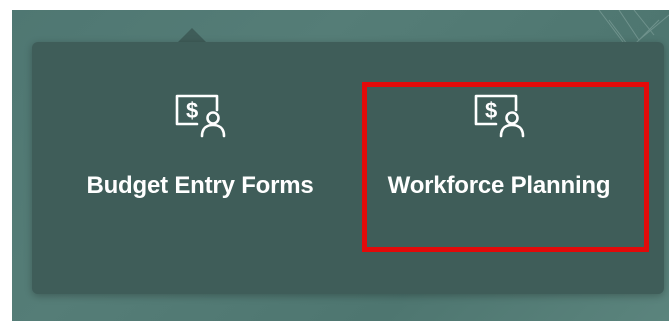 The width and height of the screenshot is (669, 321). What do you see at coordinates (200, 185) in the screenshot?
I see `tile-label: Budget Entry Forms` at bounding box center [200, 185].